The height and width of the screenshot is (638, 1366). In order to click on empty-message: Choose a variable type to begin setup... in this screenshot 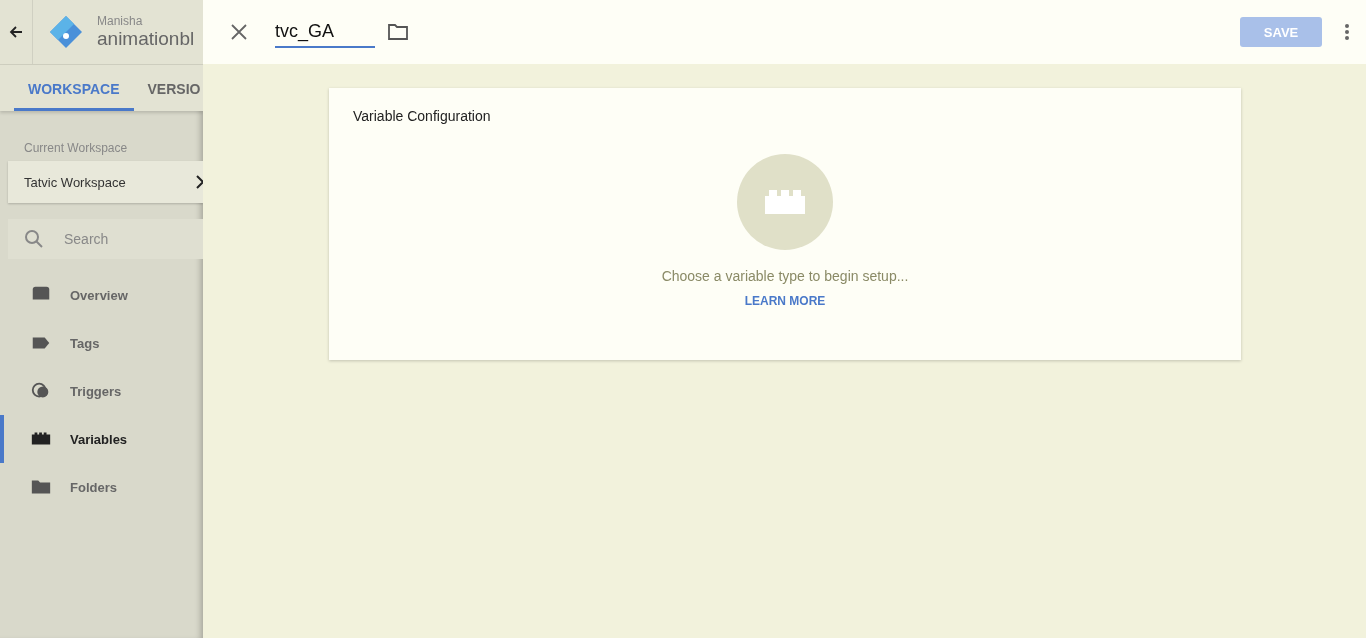, I will do `click(785, 276)`.